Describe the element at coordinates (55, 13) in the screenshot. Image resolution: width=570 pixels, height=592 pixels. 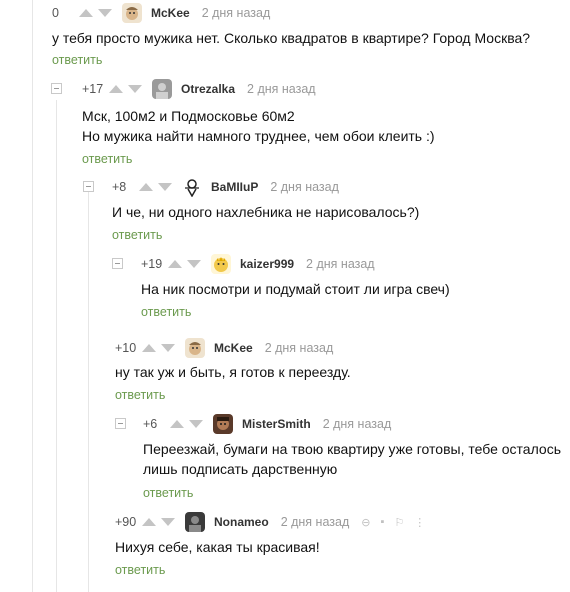
I see `comment-rating: 0` at that location.